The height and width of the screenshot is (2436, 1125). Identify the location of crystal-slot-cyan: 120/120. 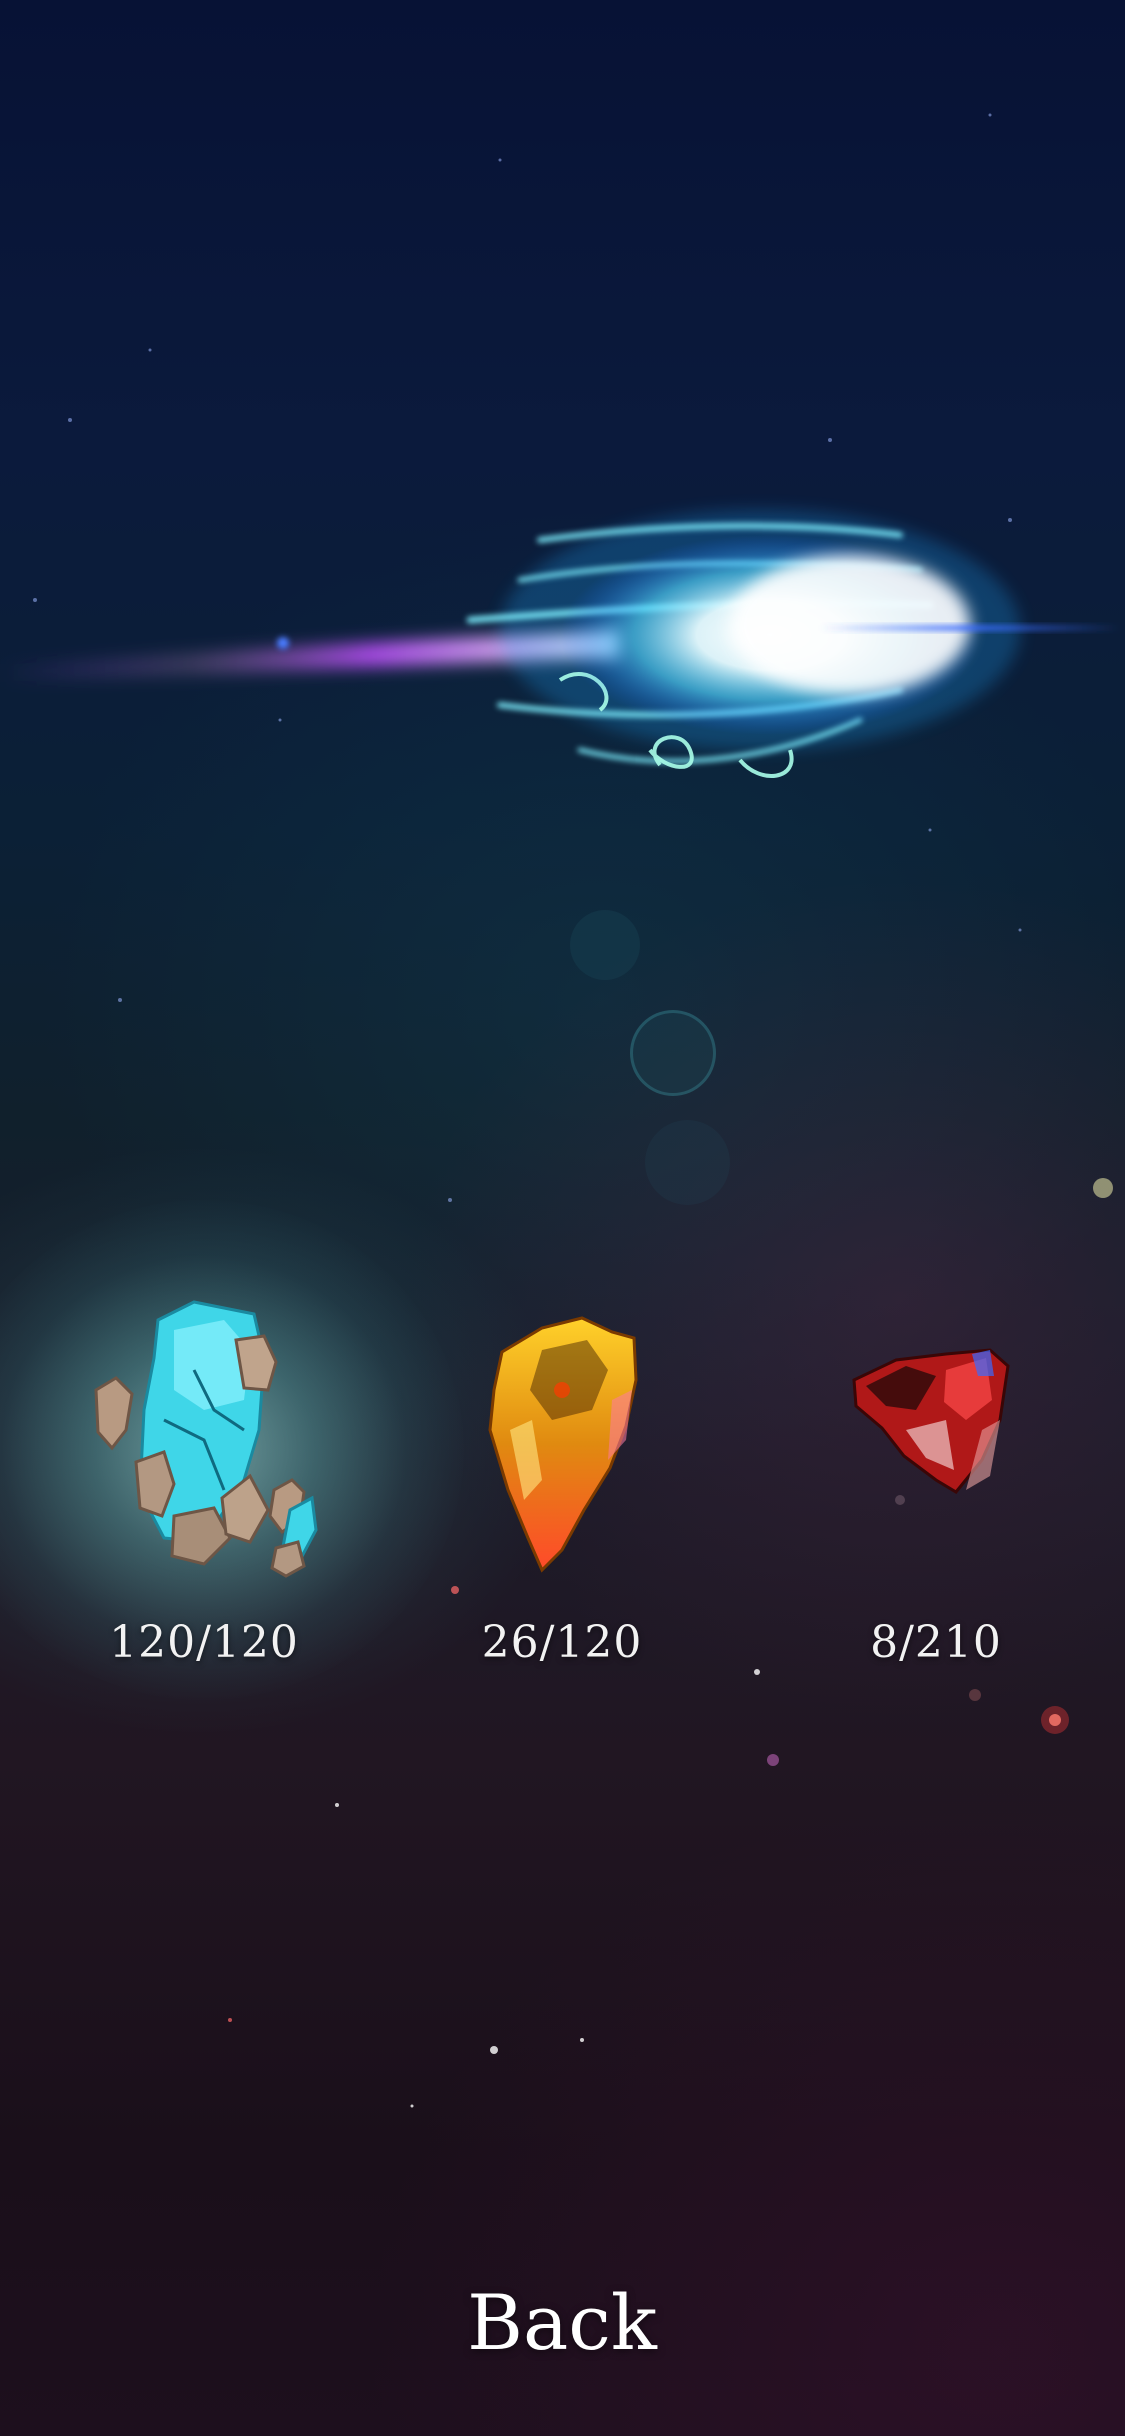
(232, 1450).